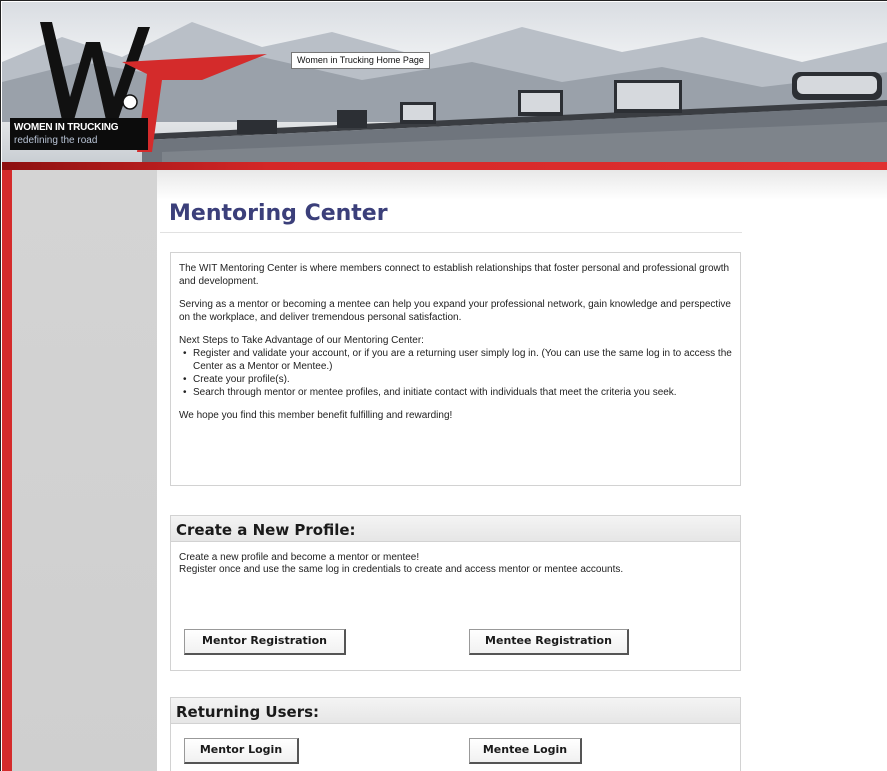 The image size is (887, 771). I want to click on mentor-registration-button: Mentor Registration, so click(265, 642).